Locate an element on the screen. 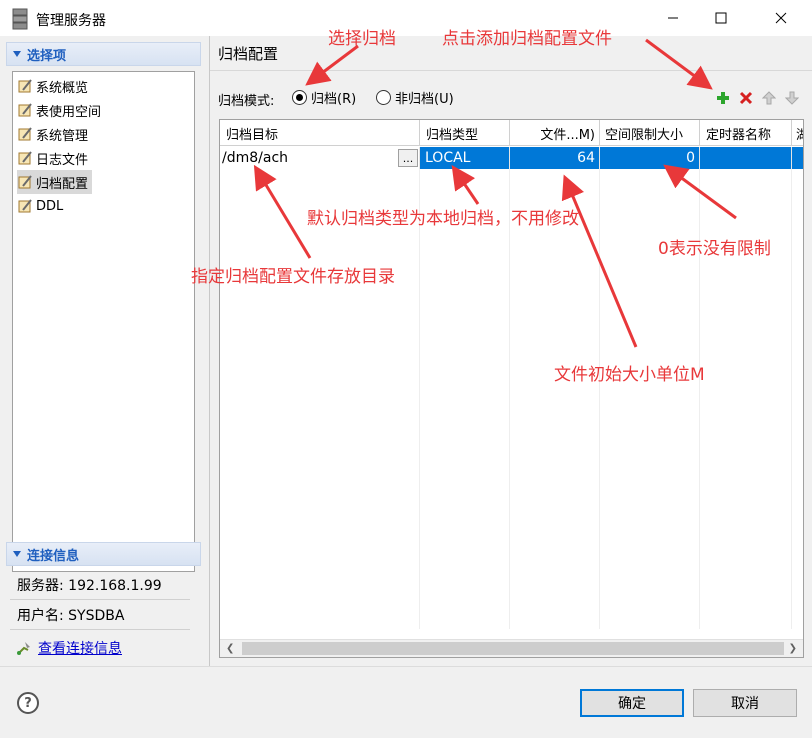 Image resolution: width=812 pixels, height=738 pixels. annotation-size-unit: 文件初始大小单位M is located at coordinates (629, 375).